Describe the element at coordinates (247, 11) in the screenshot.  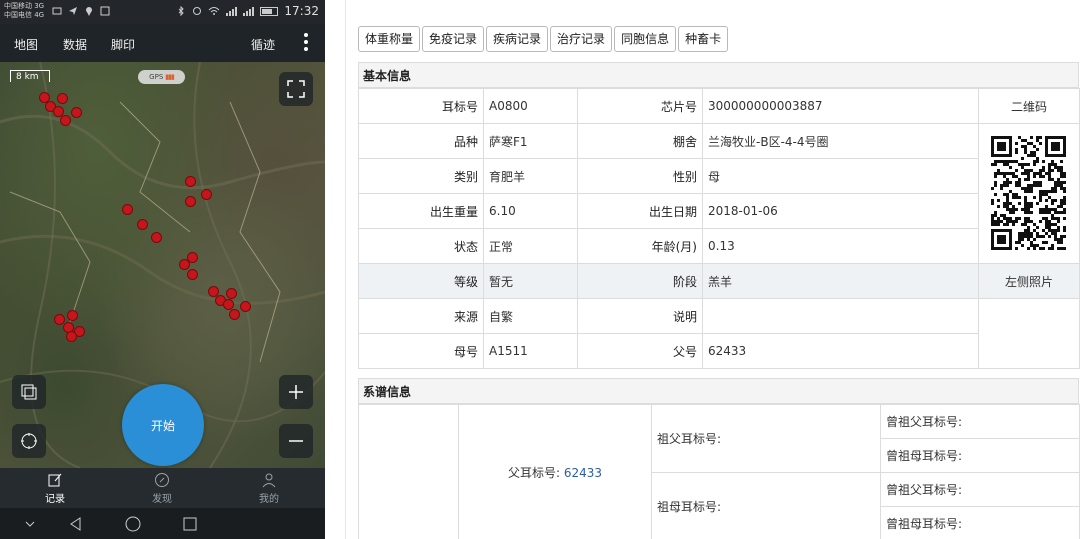
I see `status-right: 17:32` at that location.